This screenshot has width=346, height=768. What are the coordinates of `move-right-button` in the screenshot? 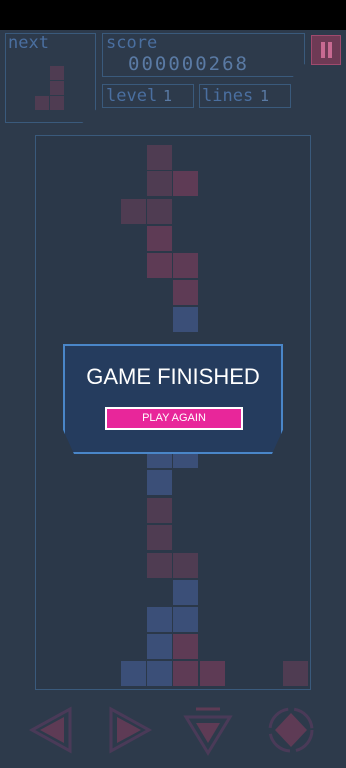 It's located at (129, 730).